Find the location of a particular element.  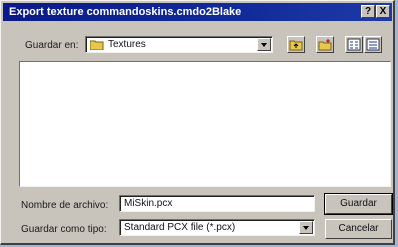

filetype-label: Guardar como tipo: is located at coordinates (64, 229).